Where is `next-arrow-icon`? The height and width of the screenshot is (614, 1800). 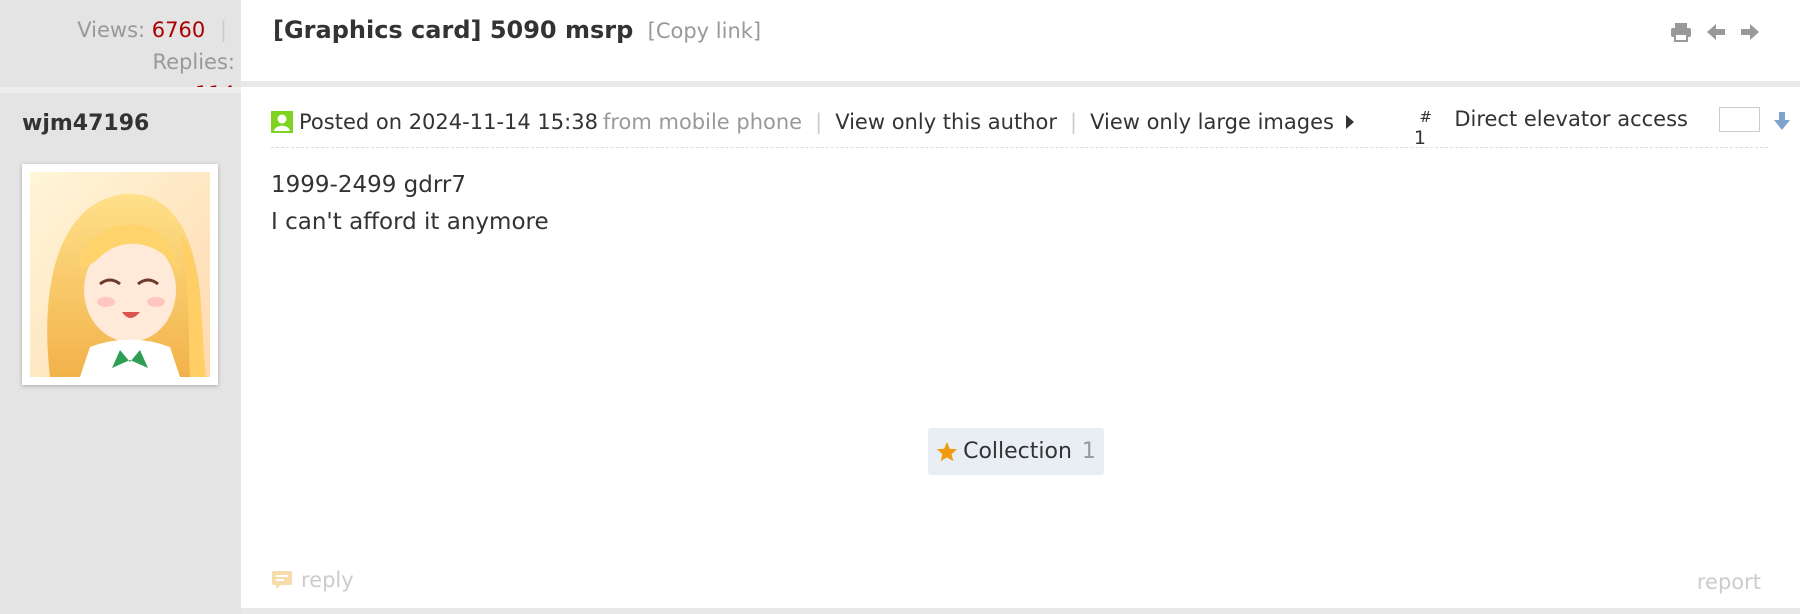 next-arrow-icon is located at coordinates (1750, 32).